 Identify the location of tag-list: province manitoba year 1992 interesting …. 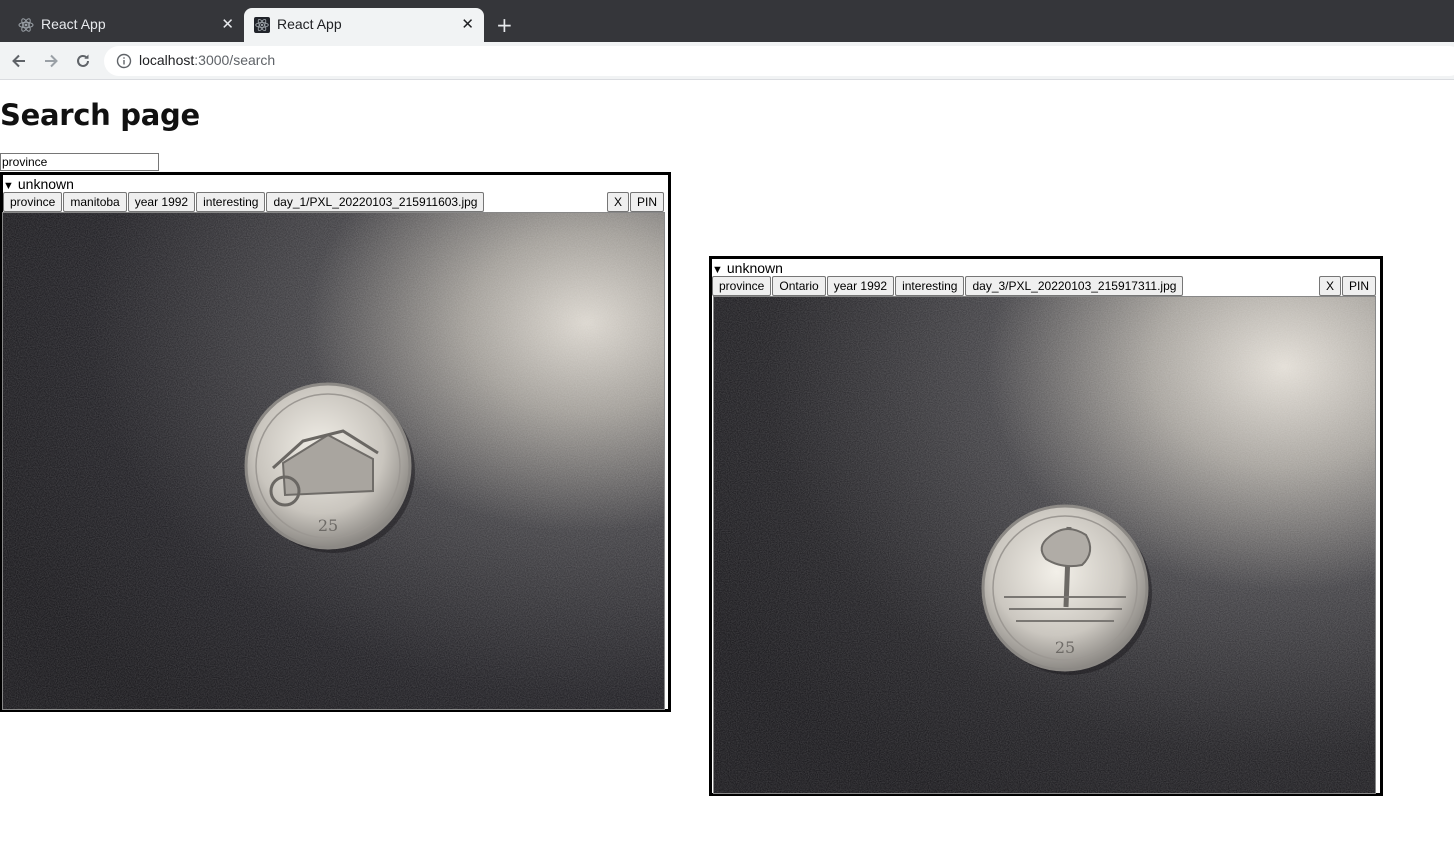
(244, 202).